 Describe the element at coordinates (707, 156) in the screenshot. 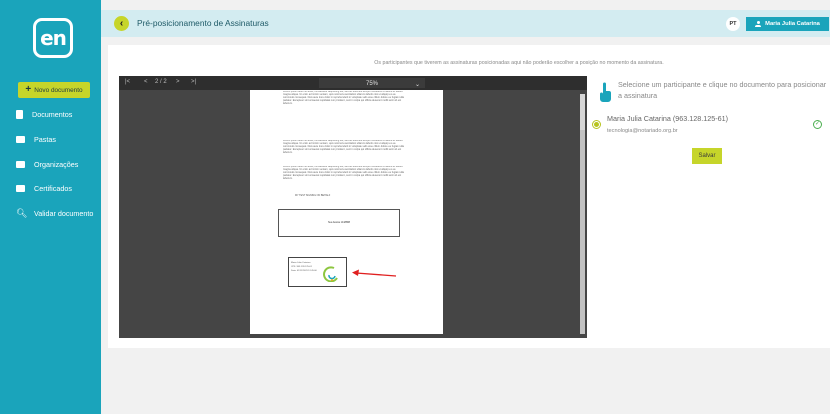

I see `save-button: Salvar` at that location.